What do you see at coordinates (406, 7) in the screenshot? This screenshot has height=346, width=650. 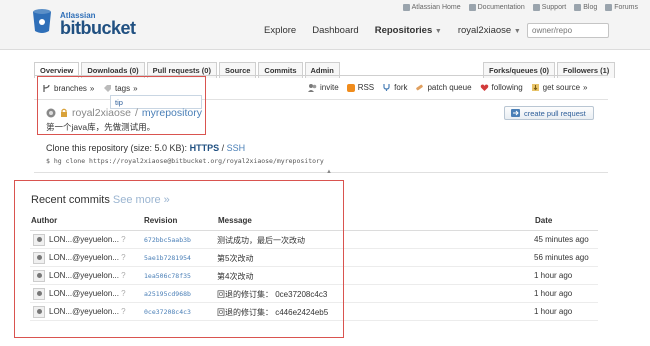 I see `home-icon` at bounding box center [406, 7].